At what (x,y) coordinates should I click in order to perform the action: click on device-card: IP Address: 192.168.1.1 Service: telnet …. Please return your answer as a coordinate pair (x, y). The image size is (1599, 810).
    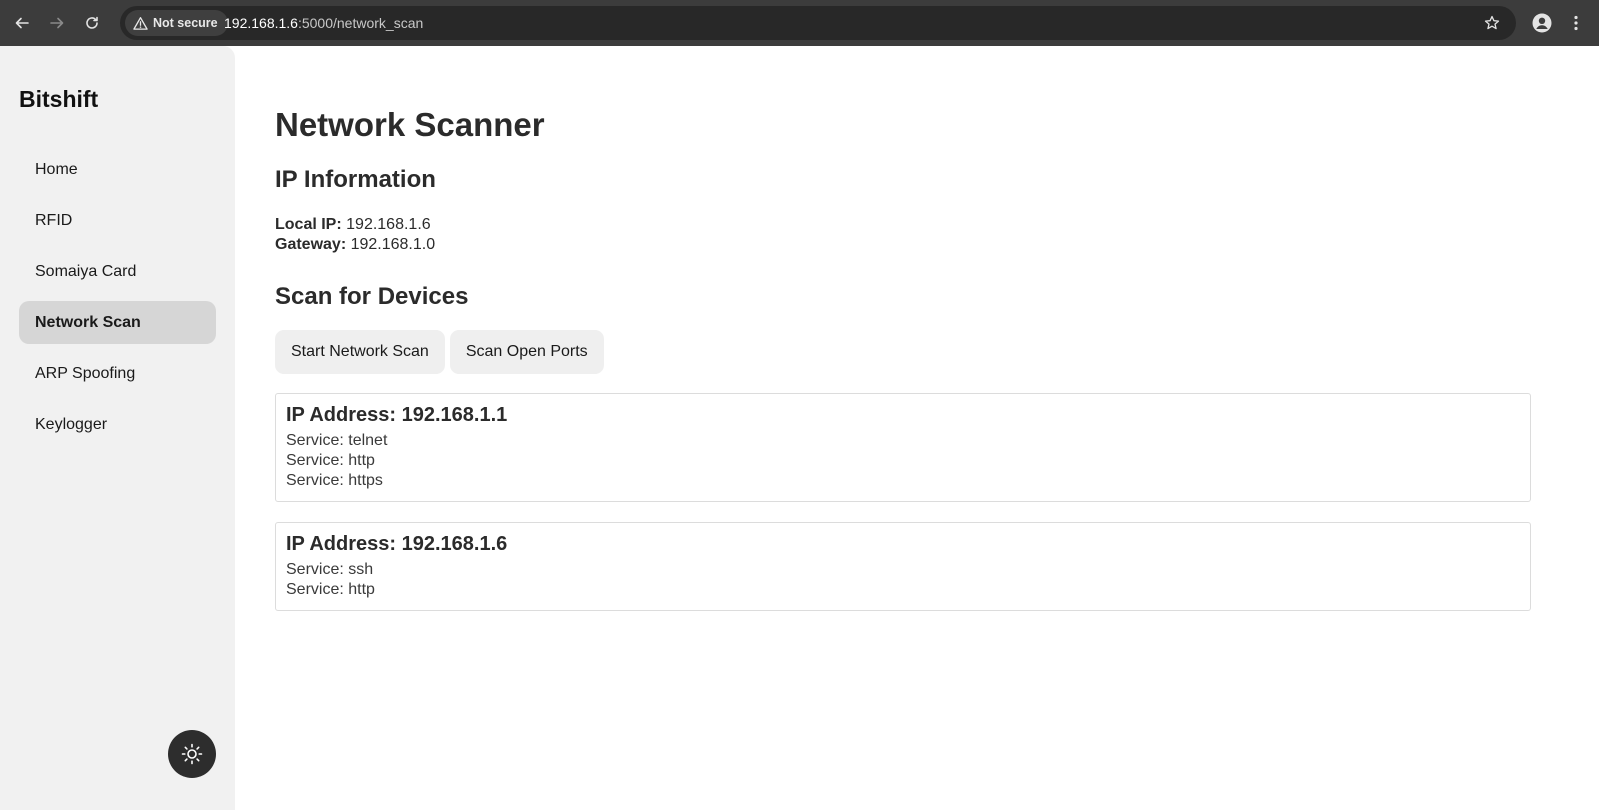
    Looking at the image, I should click on (903, 447).